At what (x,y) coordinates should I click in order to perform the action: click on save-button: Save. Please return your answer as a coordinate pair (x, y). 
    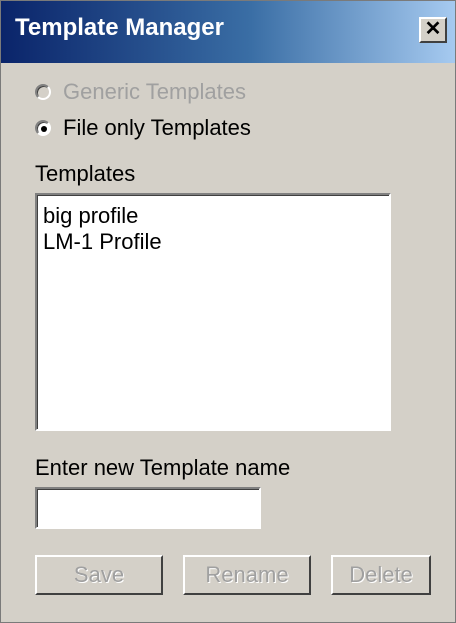
    Looking at the image, I should click on (99, 575).